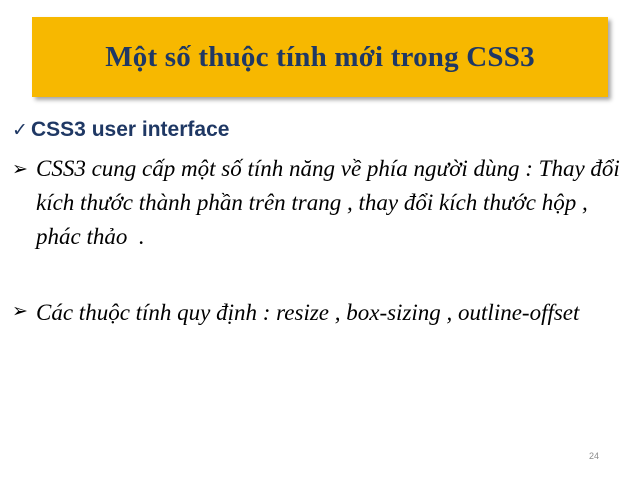  Describe the element at coordinates (130, 129) in the screenshot. I see `section-heading-text: CSS3 user interface` at that location.